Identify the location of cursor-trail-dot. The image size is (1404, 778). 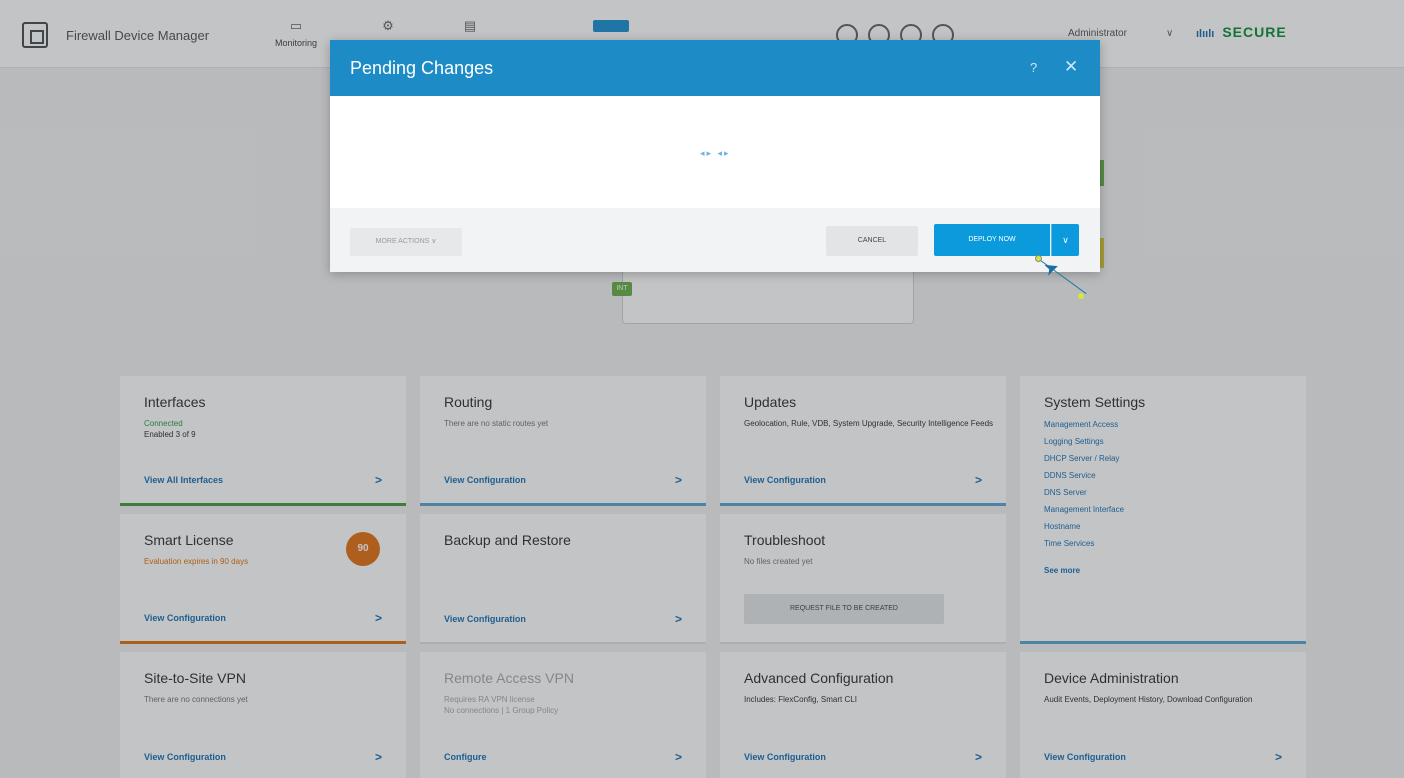
(1081, 296).